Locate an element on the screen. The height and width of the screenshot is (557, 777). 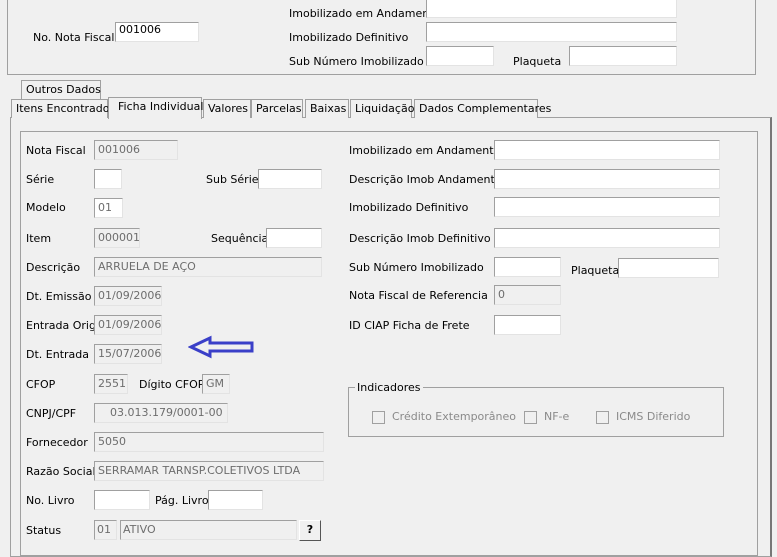
sub-numero-input is located at coordinates (527, 267).